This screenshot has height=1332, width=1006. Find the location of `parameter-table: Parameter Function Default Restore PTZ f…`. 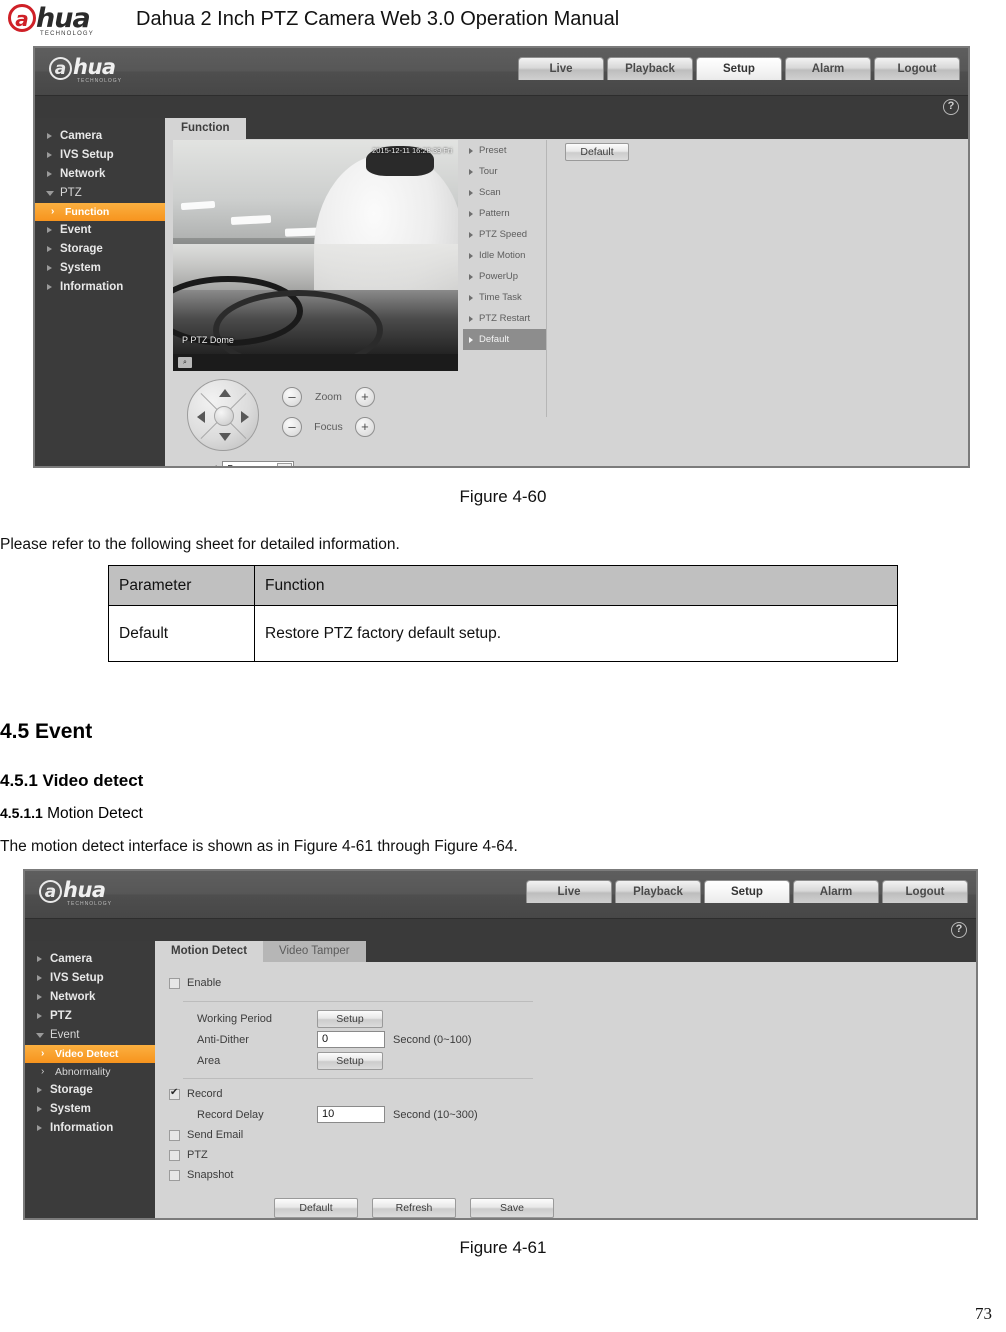

parameter-table: Parameter Function Default Restore PTZ f… is located at coordinates (503, 613).